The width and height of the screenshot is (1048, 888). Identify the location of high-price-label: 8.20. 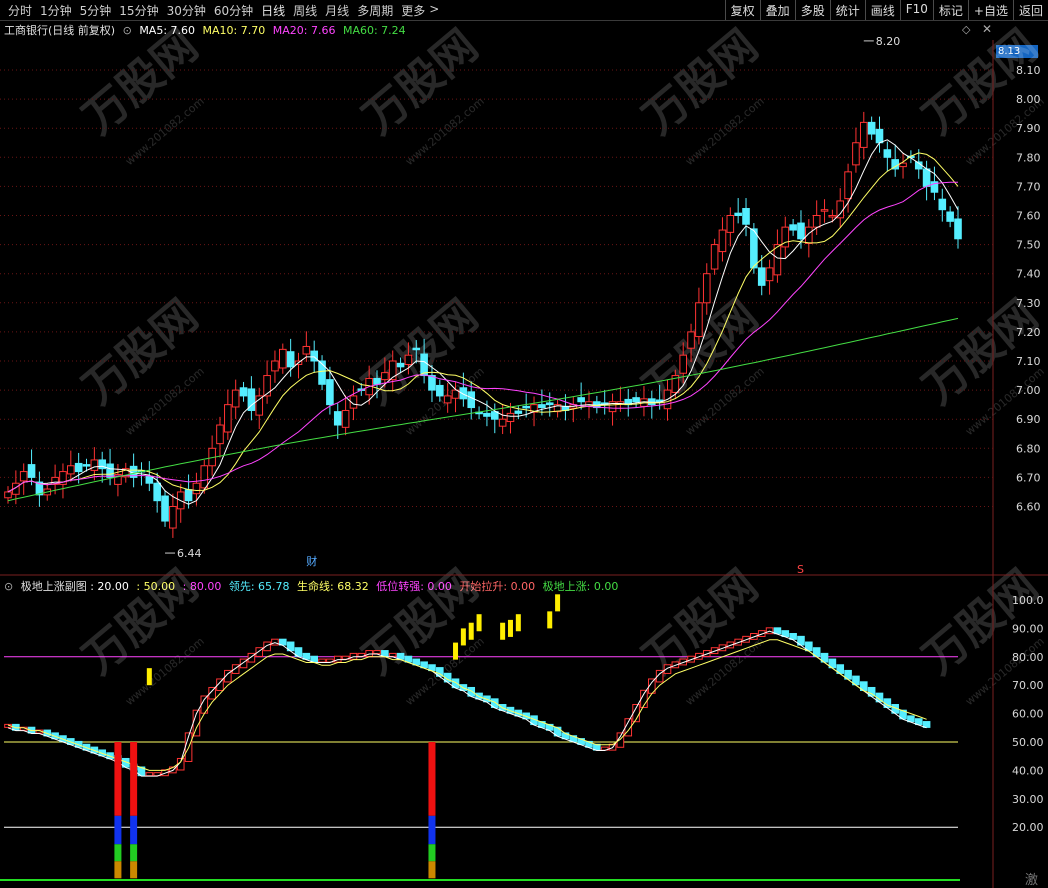
(888, 41).